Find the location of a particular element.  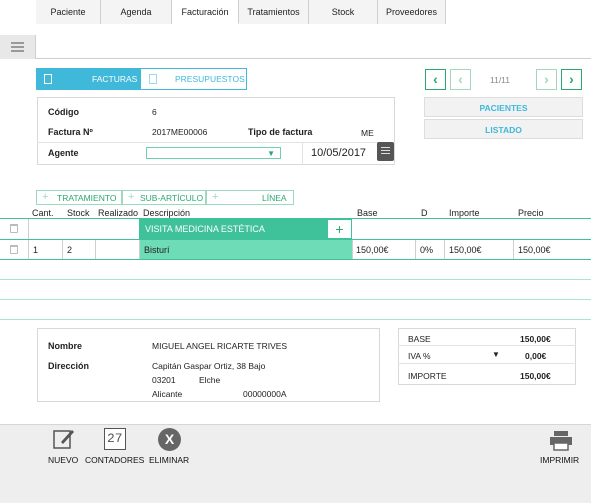

cell-descripcion: Bisturí is located at coordinates (157, 250).